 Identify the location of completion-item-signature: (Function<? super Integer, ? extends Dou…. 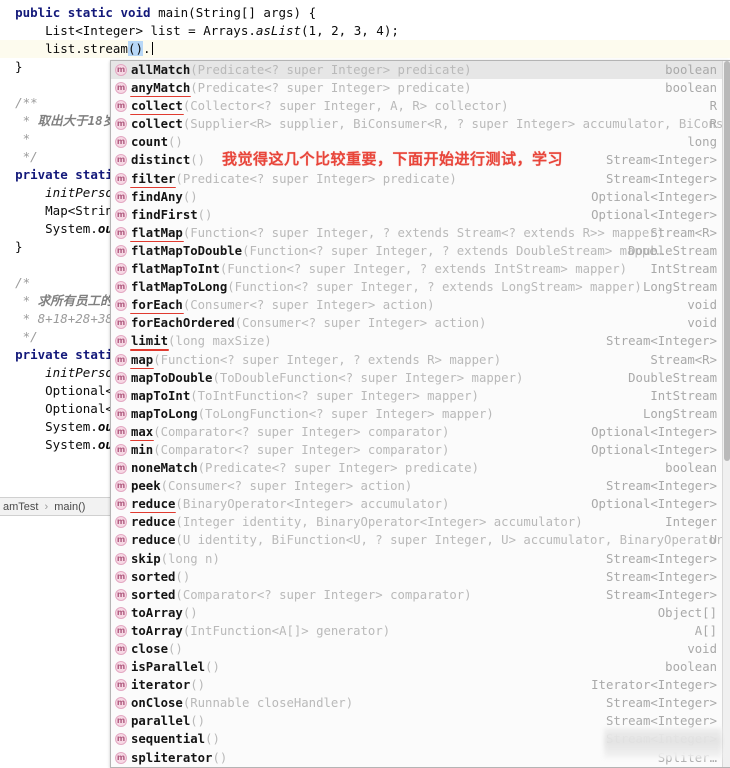
(453, 250).